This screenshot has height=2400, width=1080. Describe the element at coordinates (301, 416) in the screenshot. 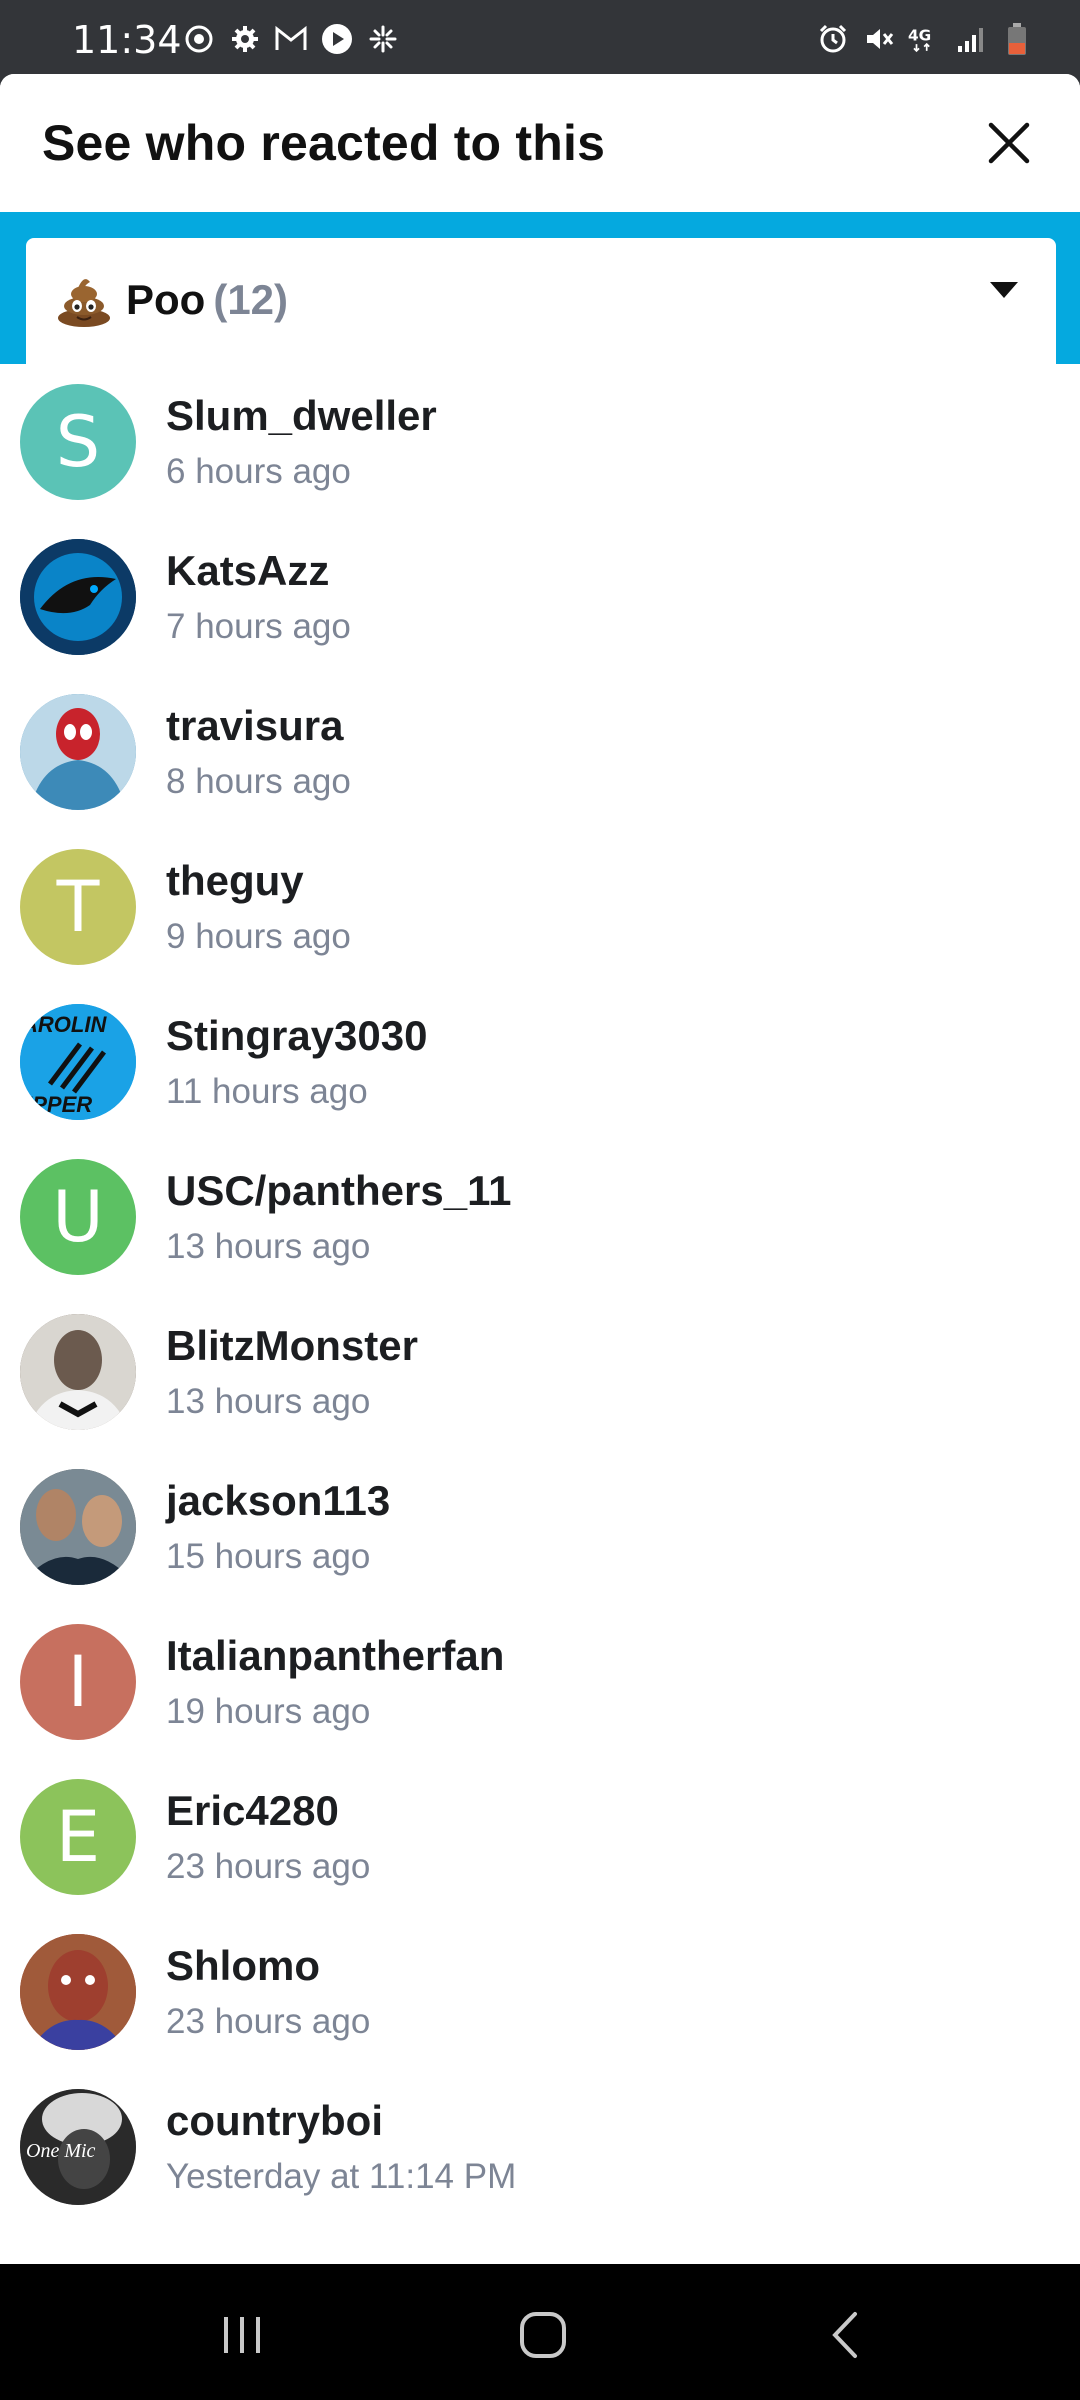

I see `reactor-username: Slum_dweller` at that location.